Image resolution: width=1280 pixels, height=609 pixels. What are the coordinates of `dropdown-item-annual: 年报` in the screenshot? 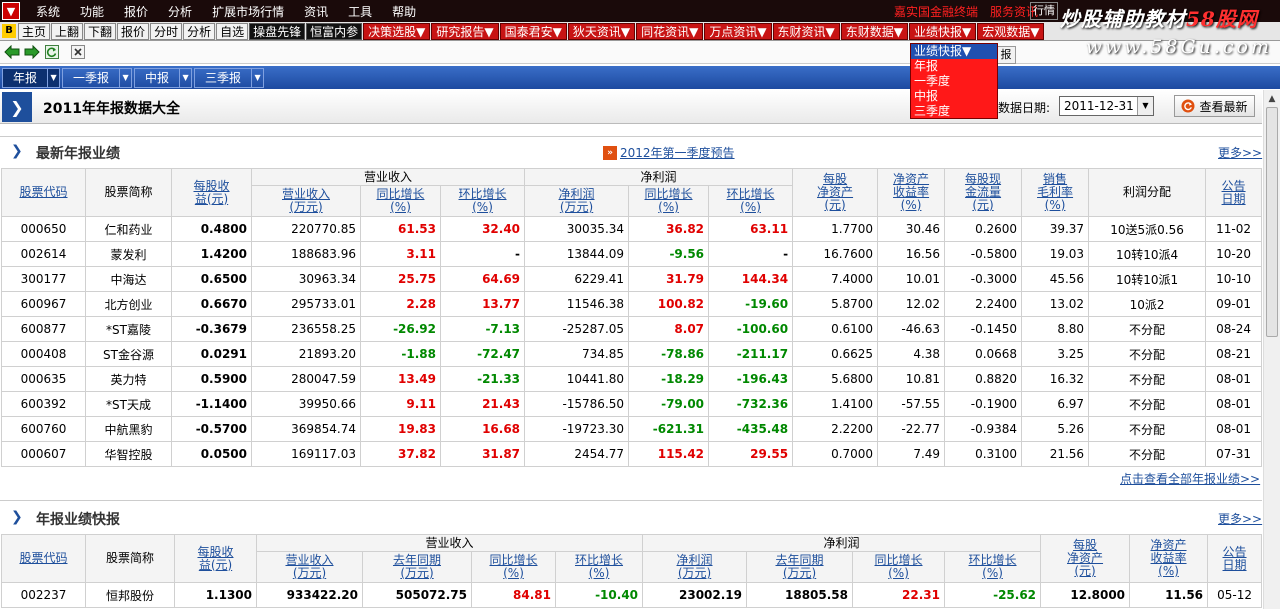 It's located at (954, 66).